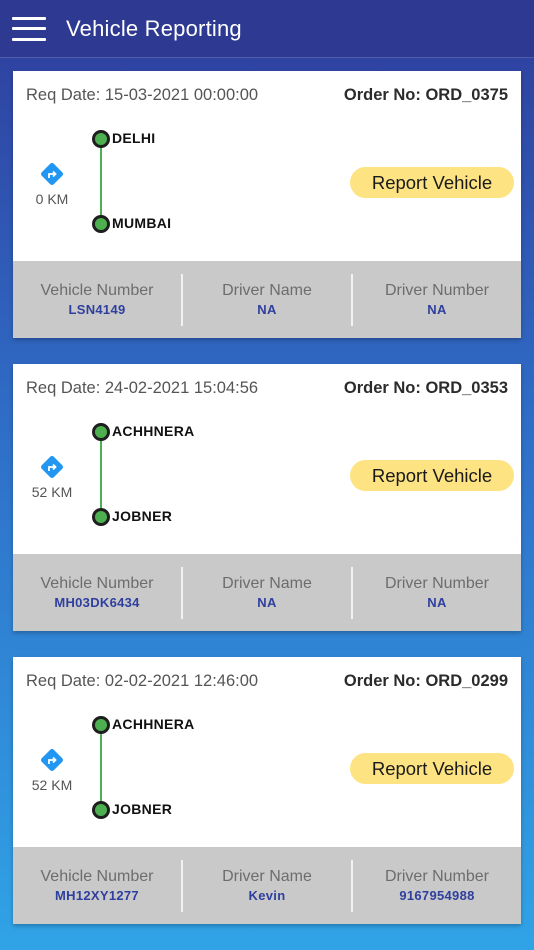 This screenshot has width=534, height=950. I want to click on vehicle-number-value: LSN4149, so click(97, 309).